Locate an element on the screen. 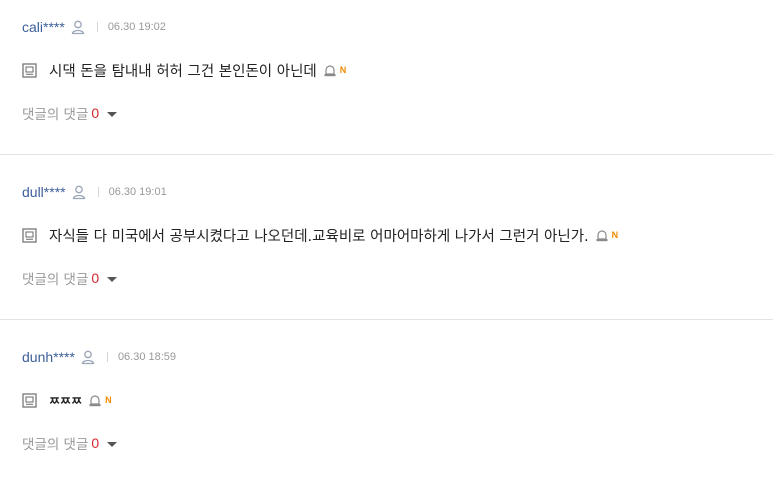 The width and height of the screenshot is (773, 495). comment-date: 06.30 18:59 is located at coordinates (147, 357).